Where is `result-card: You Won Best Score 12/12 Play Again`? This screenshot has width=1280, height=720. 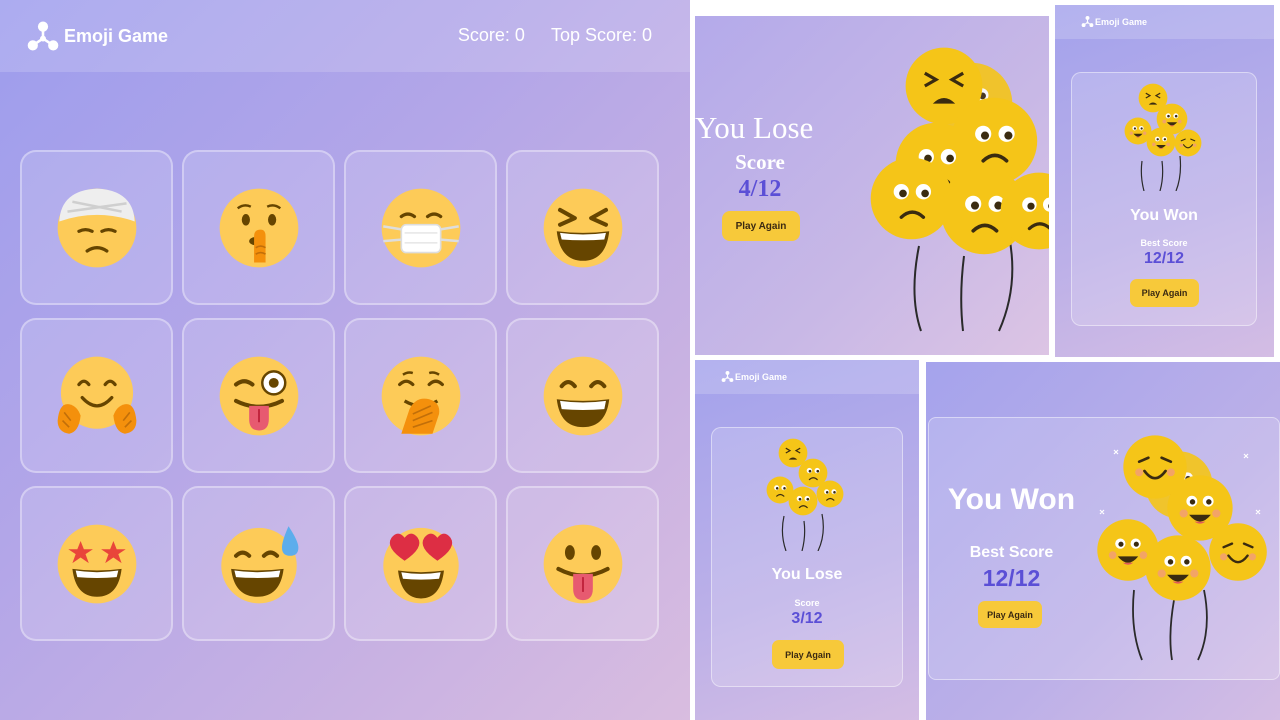 result-card: You Won Best Score 12/12 Play Again is located at coordinates (1164, 199).